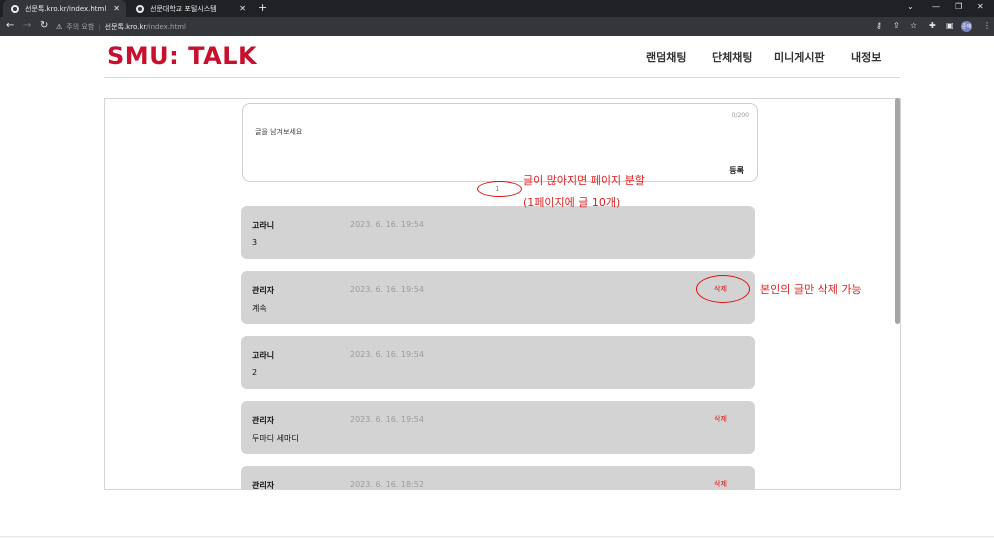 The height and width of the screenshot is (538, 994). I want to click on new-tab-icon: +, so click(262, 7).